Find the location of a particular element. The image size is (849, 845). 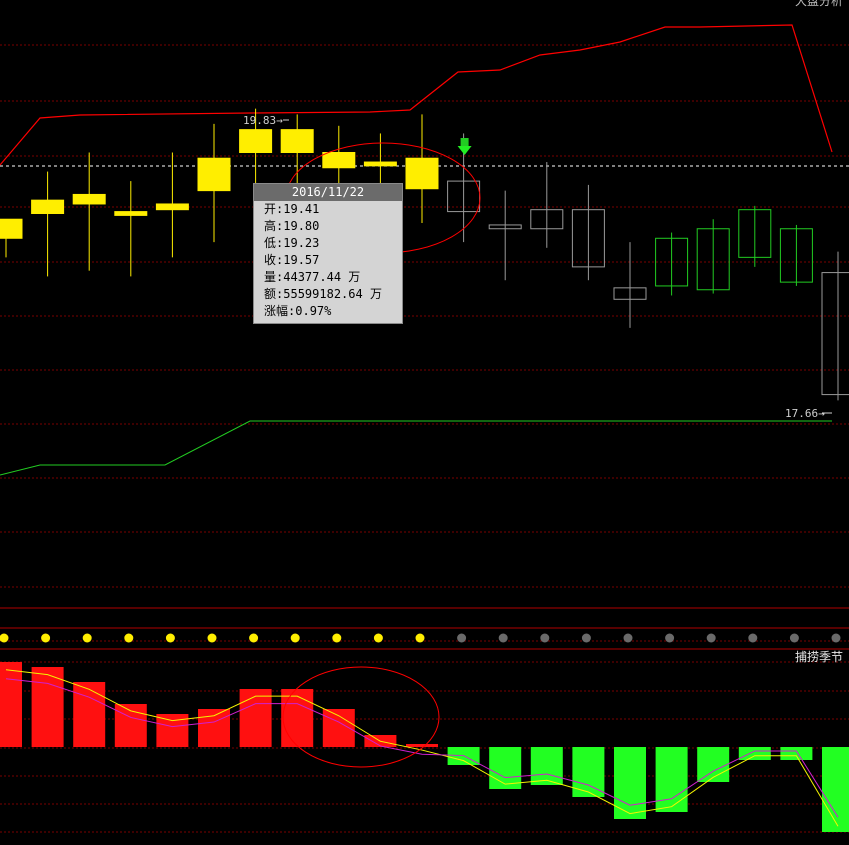

tooltip-row-high: 高:19.80 is located at coordinates (292, 226).